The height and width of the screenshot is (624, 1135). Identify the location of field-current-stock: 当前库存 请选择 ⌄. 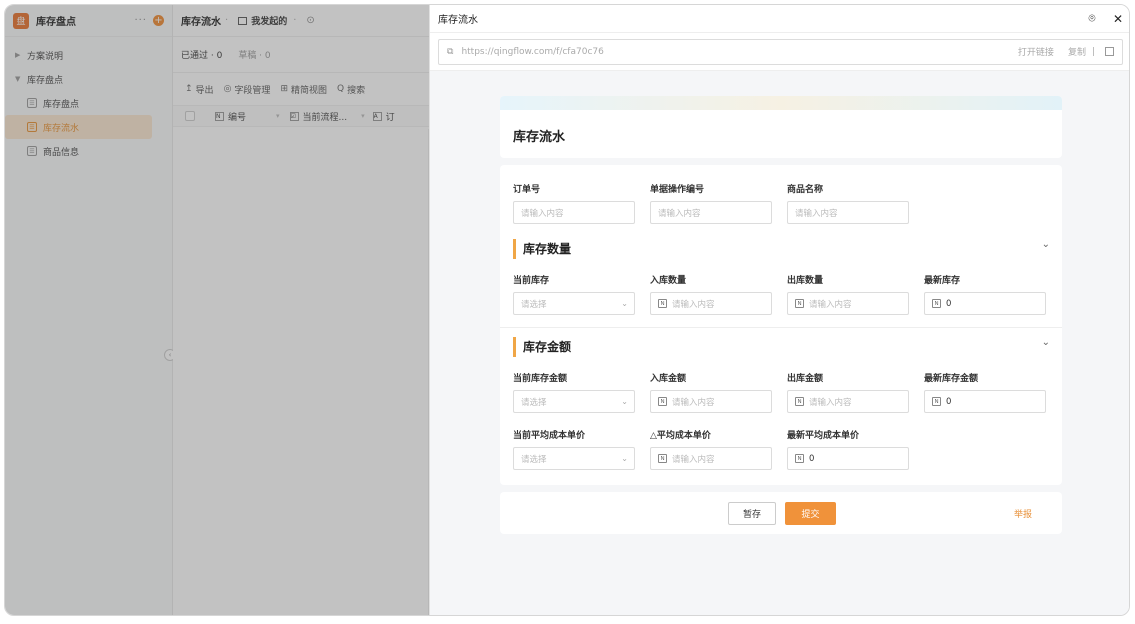
(531, 279).